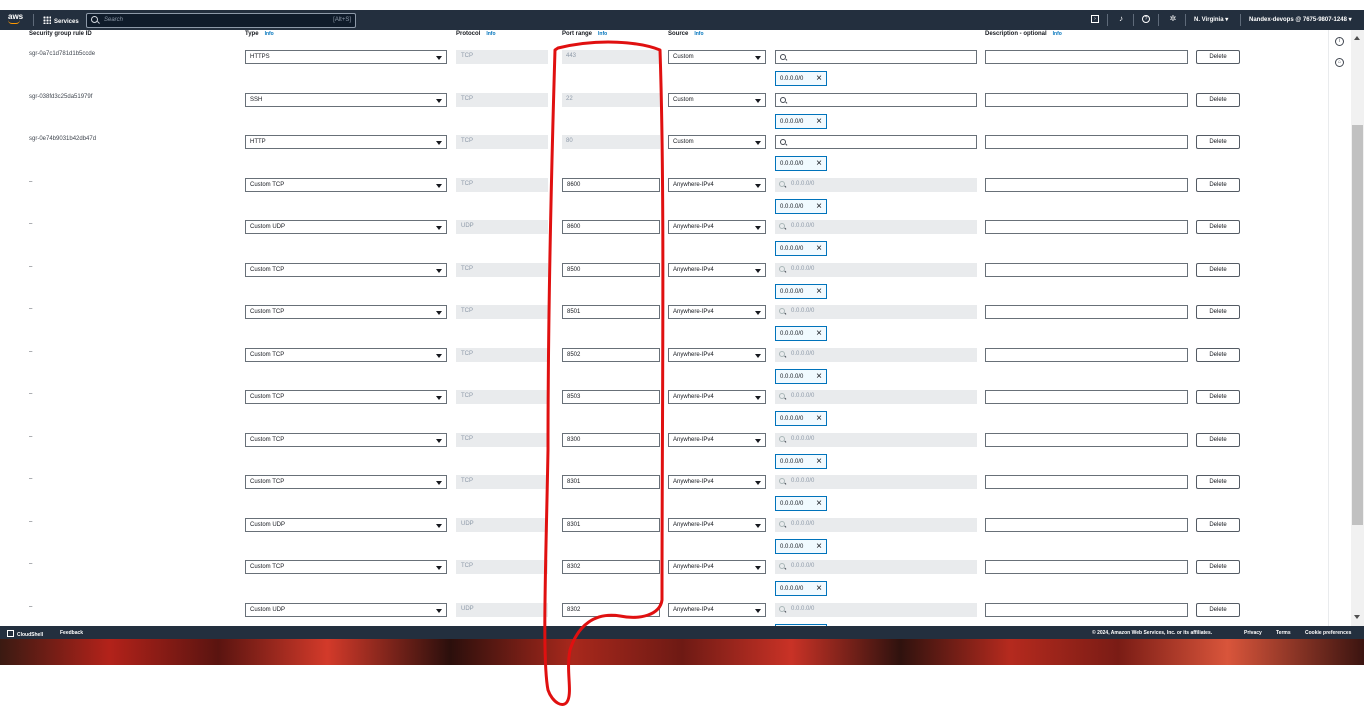 This screenshot has width=1364, height=710. I want to click on account-menu: Nandex-devops @ 7675-9807-1248 ▾, so click(1300, 19).